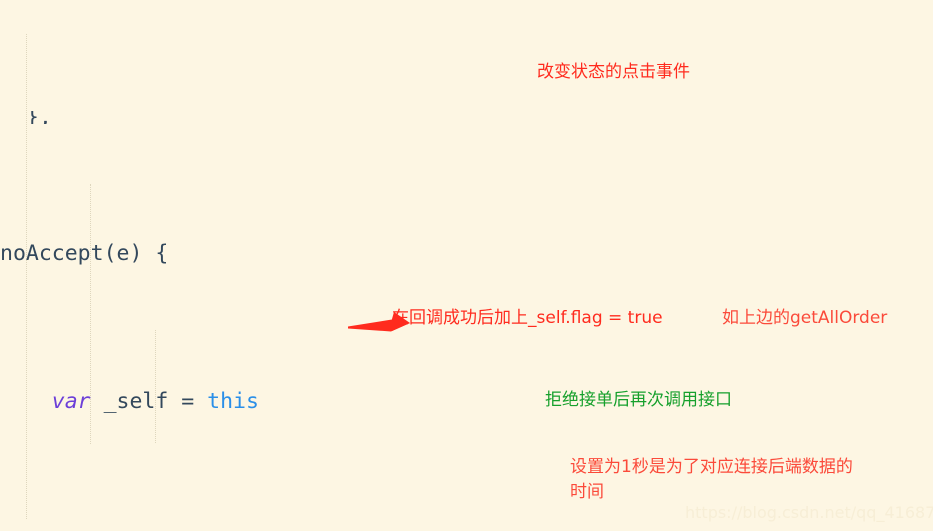 This screenshot has width=933, height=531. Describe the element at coordinates (155, 401) in the screenshot. I see `code-line: var _self = this` at that location.